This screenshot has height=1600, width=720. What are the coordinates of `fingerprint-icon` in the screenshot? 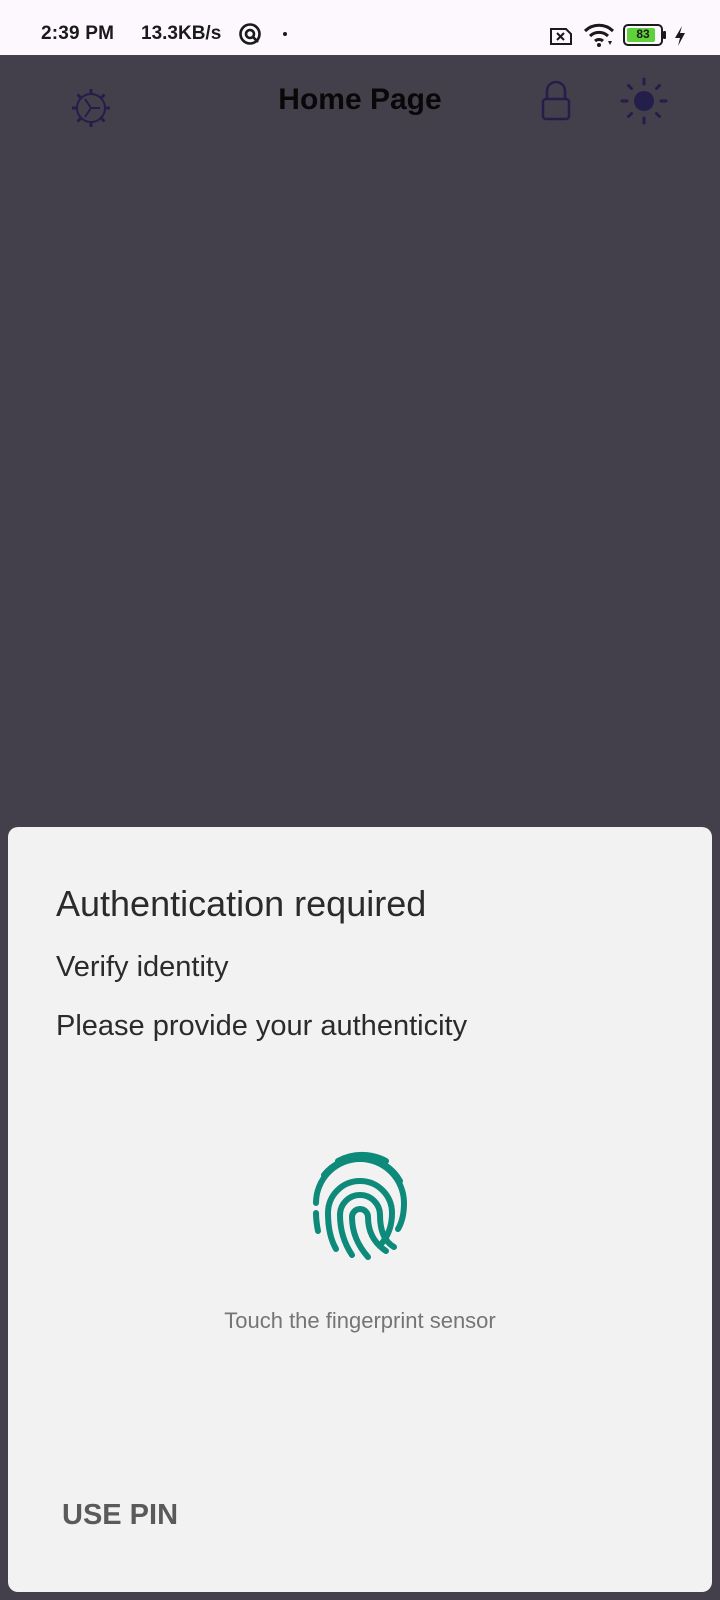 It's located at (360, 1205).